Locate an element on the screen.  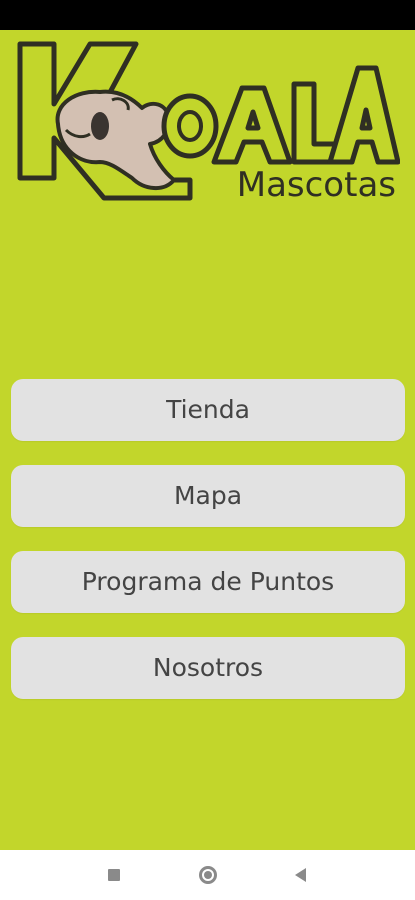
tienda-button: Tienda is located at coordinates (208, 410).